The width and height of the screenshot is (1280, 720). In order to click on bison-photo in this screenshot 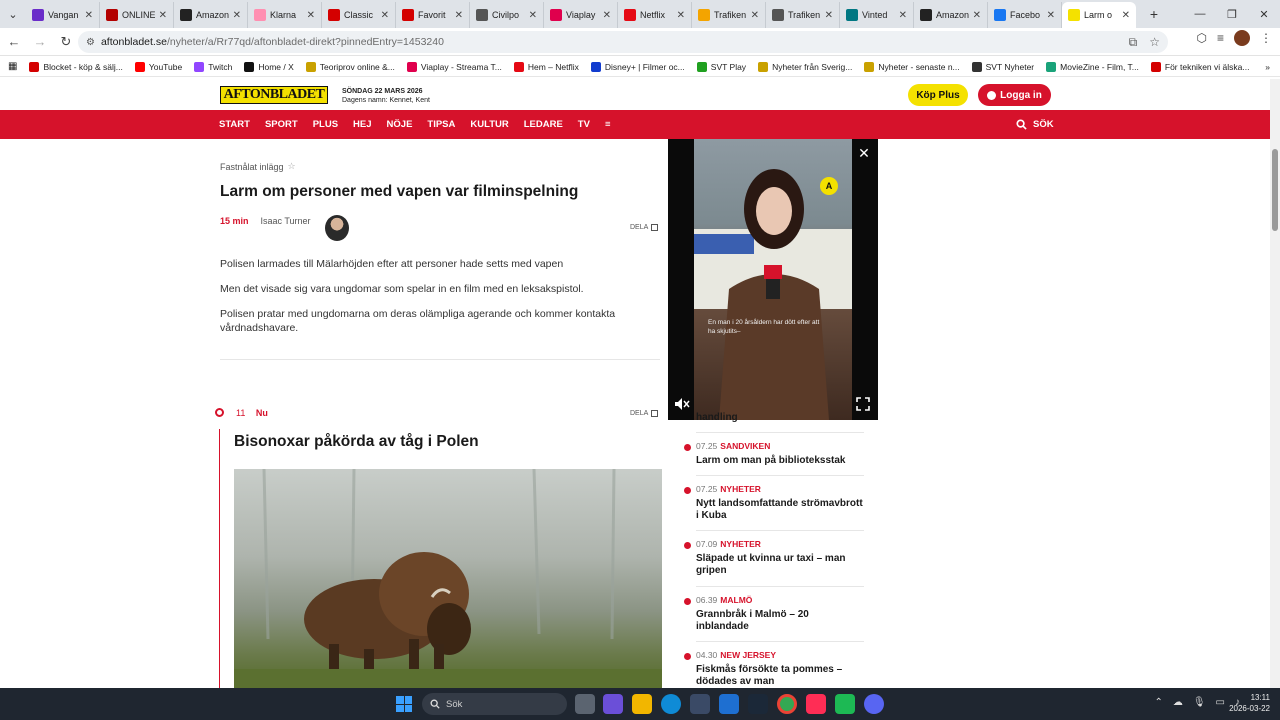, I will do `click(448, 578)`.